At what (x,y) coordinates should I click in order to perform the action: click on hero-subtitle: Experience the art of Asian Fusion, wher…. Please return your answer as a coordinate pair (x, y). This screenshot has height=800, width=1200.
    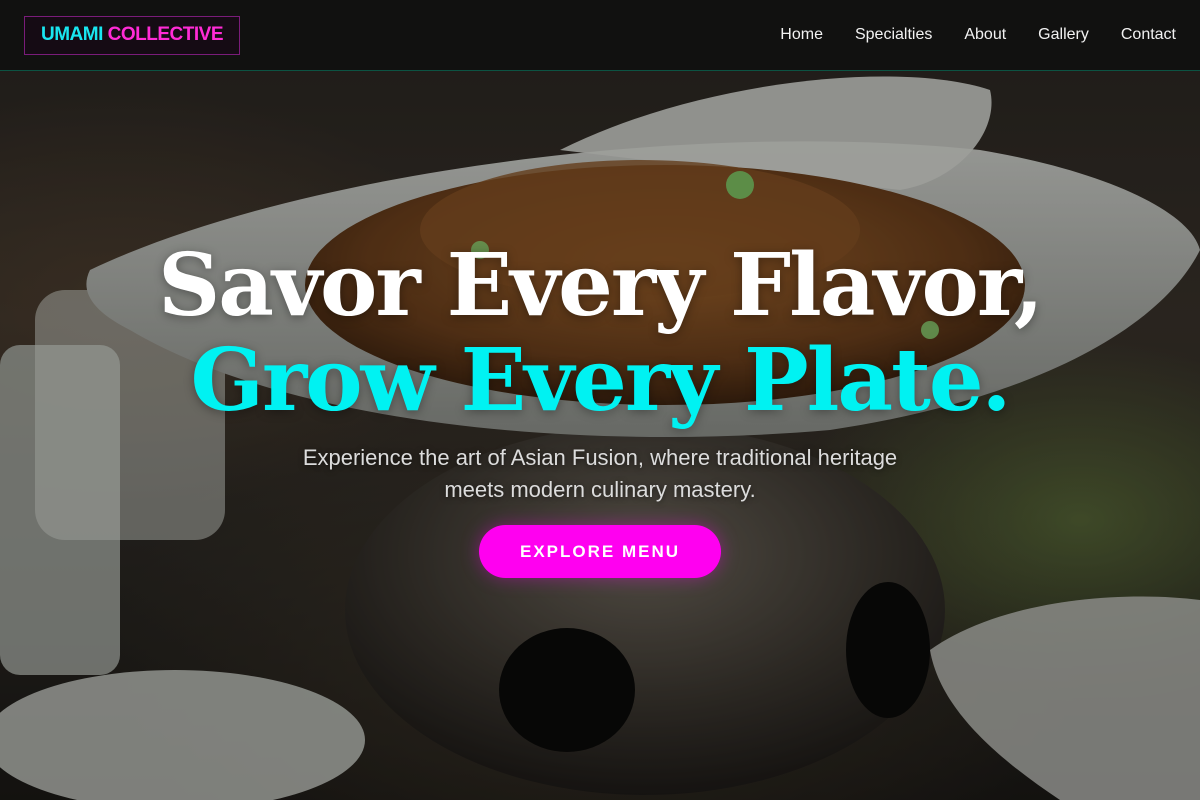
    Looking at the image, I should click on (600, 473).